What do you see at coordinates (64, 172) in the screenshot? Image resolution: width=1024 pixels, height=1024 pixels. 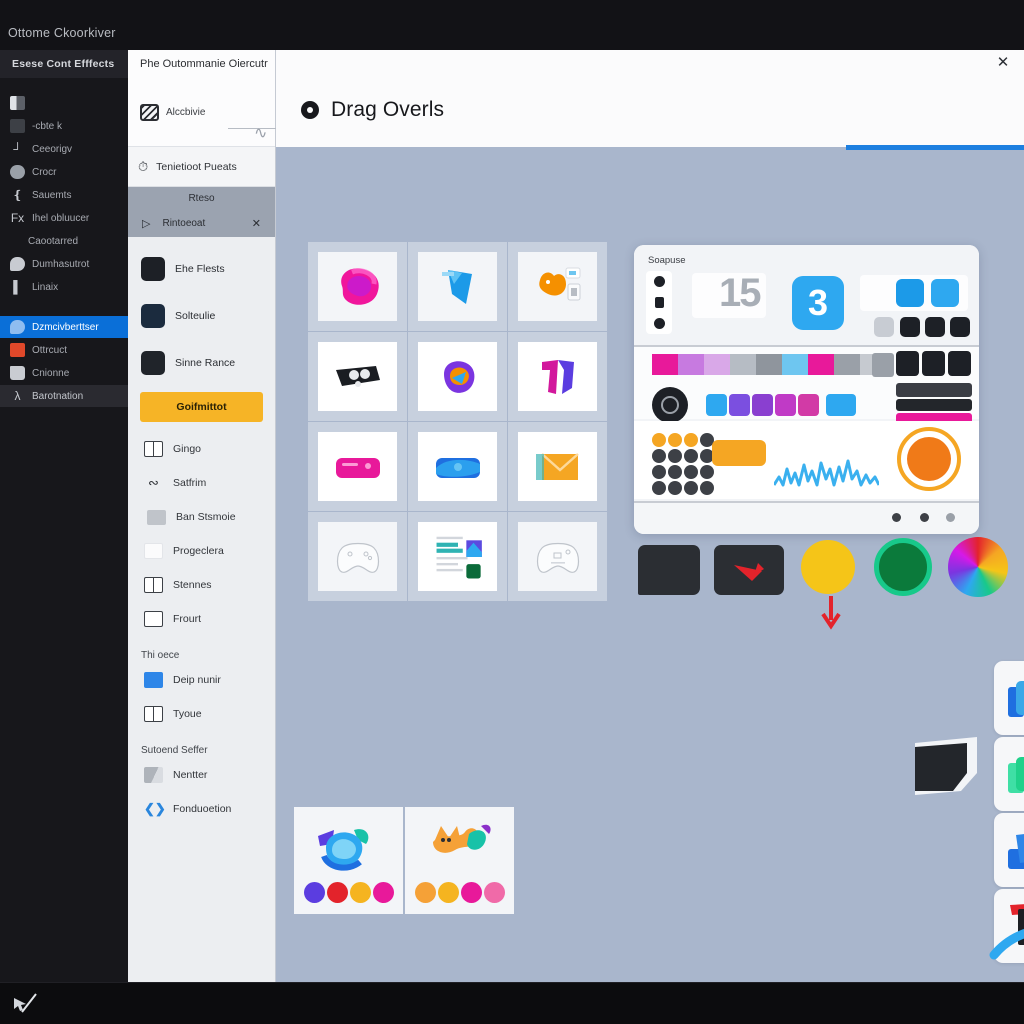 I see `sidebar-item-3: Crocr` at bounding box center [64, 172].